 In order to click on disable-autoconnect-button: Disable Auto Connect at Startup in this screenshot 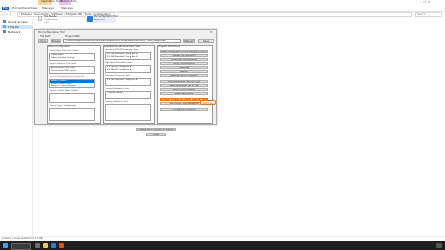, I will do `click(156, 129)`.